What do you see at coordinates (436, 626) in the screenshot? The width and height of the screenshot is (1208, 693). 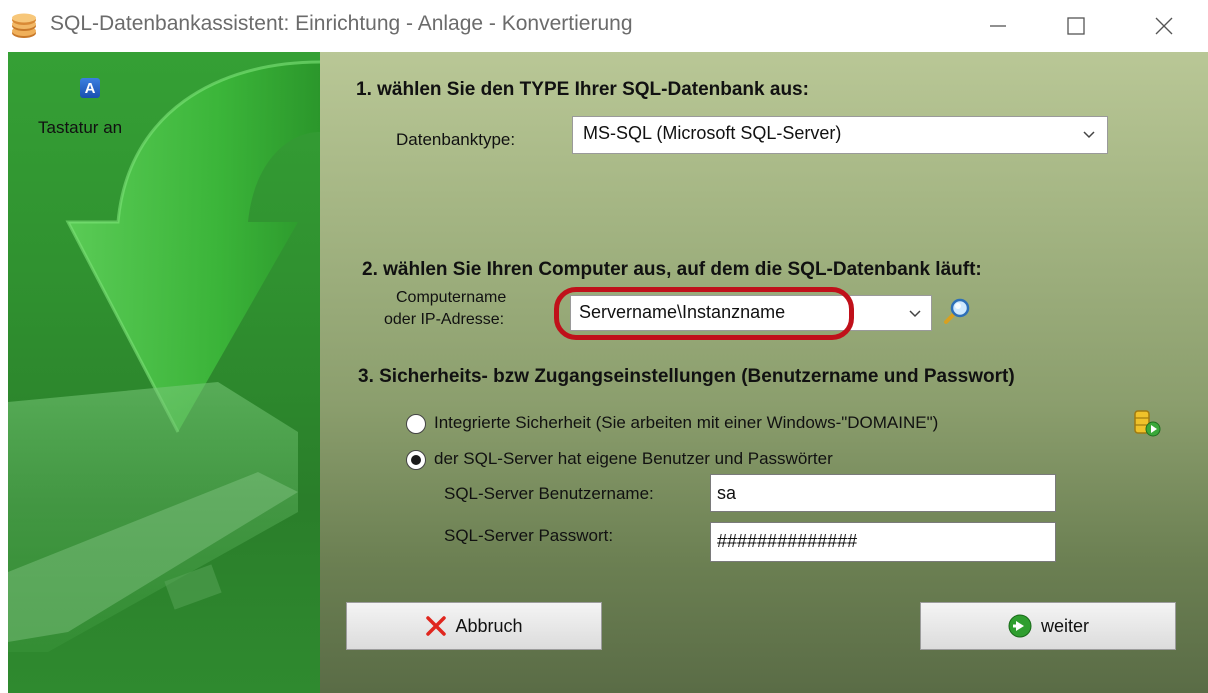 I see `cancel-x-icon` at bounding box center [436, 626].